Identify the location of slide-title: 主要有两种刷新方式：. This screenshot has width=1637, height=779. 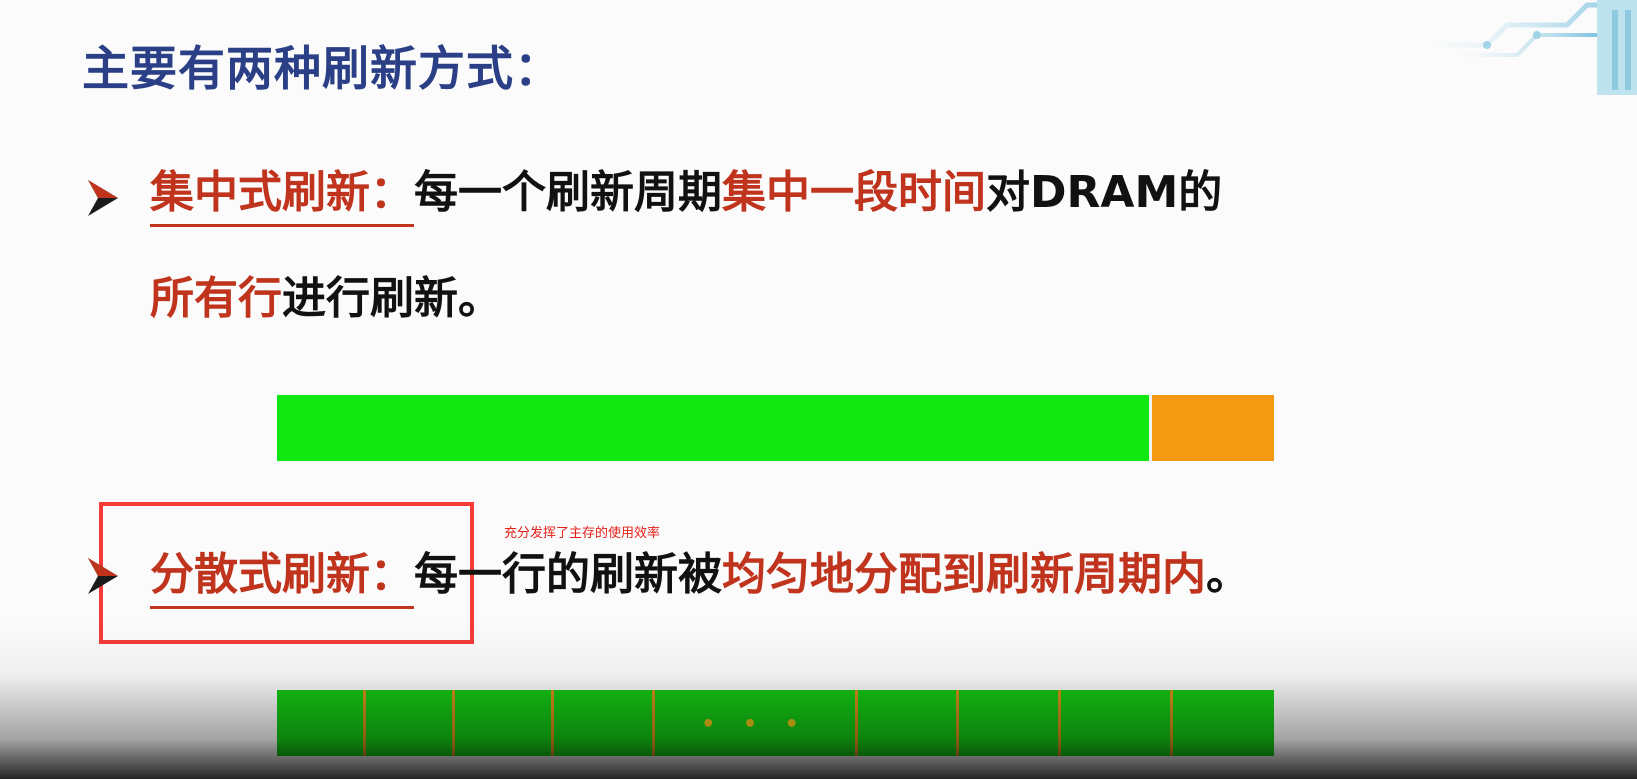
(322, 69).